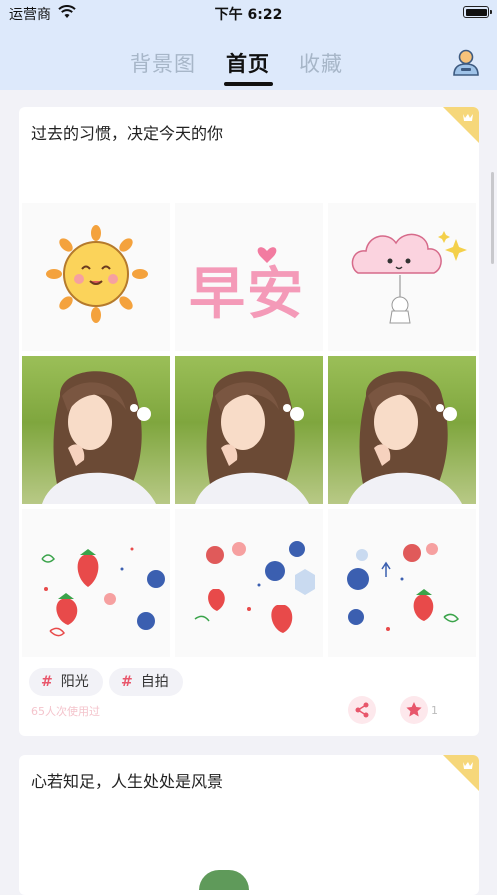  I want to click on share-icon, so click(362, 710).